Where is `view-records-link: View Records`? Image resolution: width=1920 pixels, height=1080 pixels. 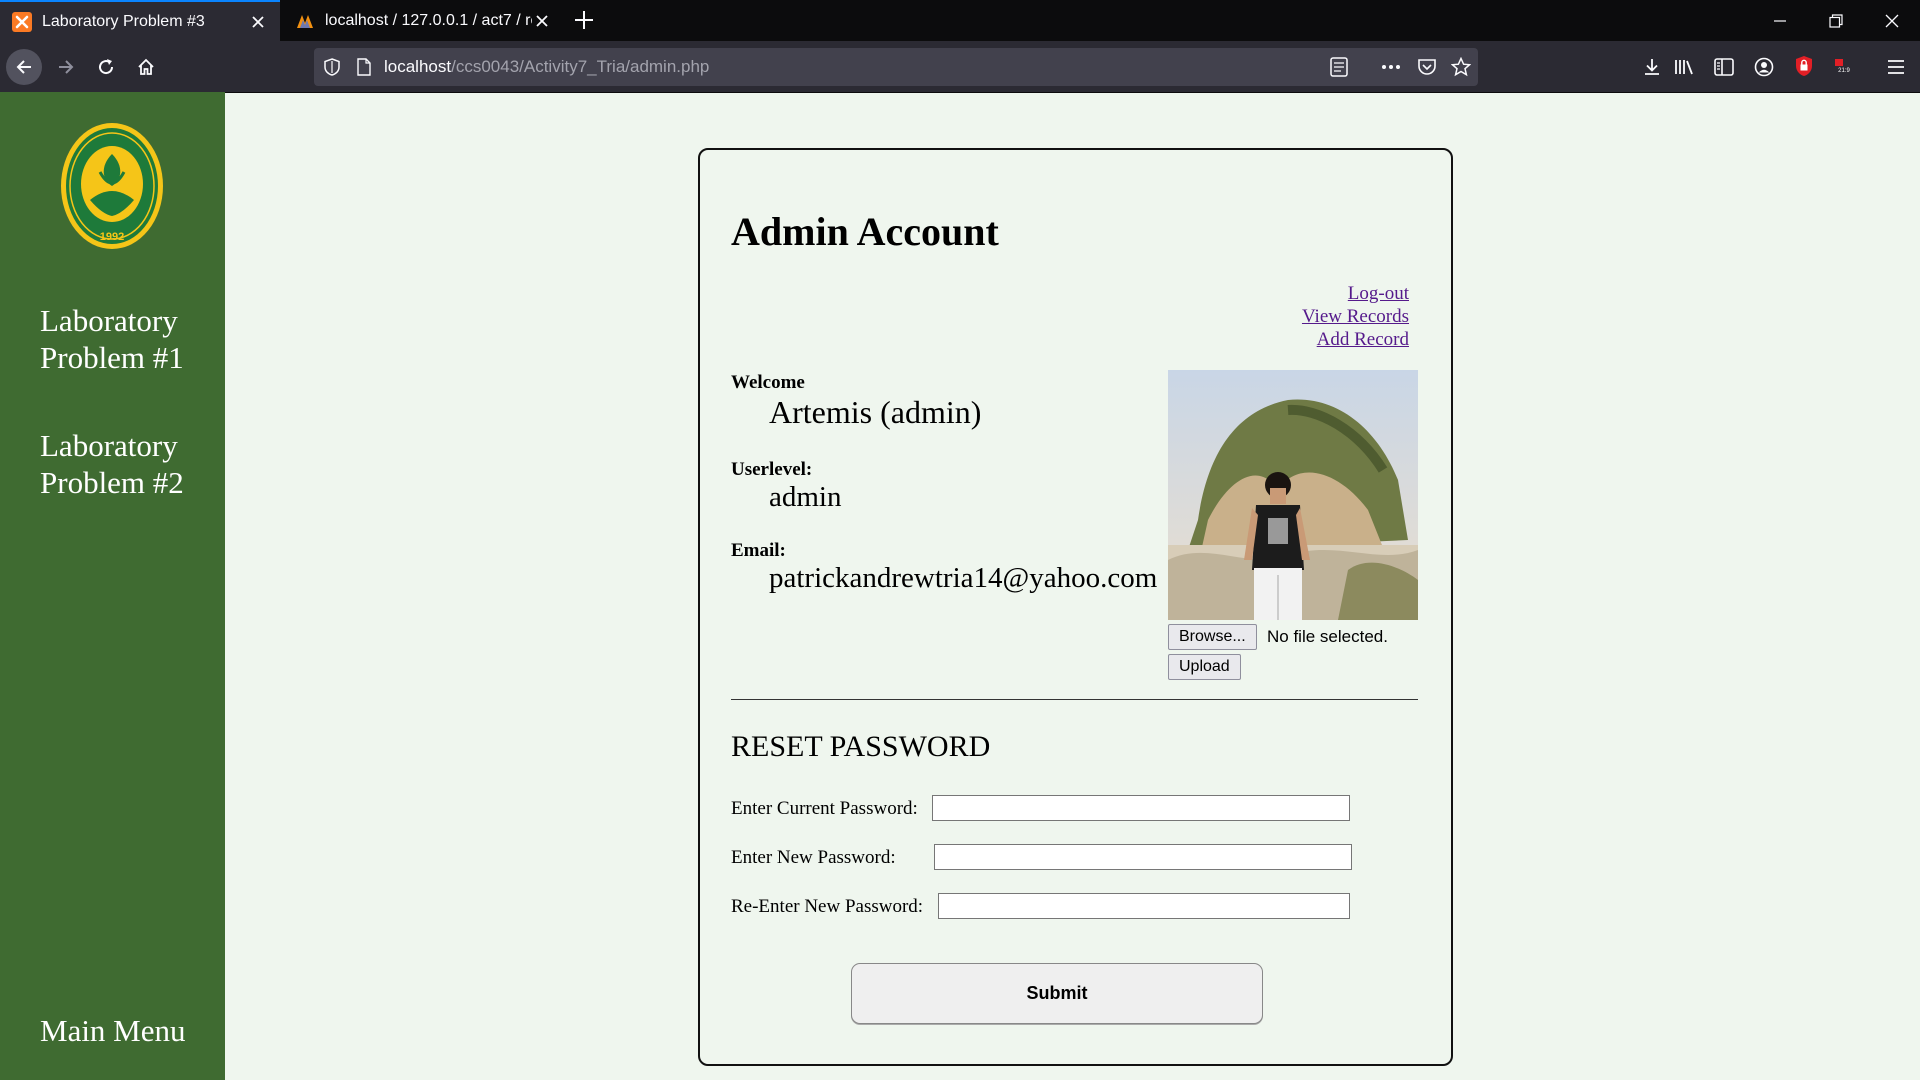 view-records-link: View Records is located at coordinates (1355, 316).